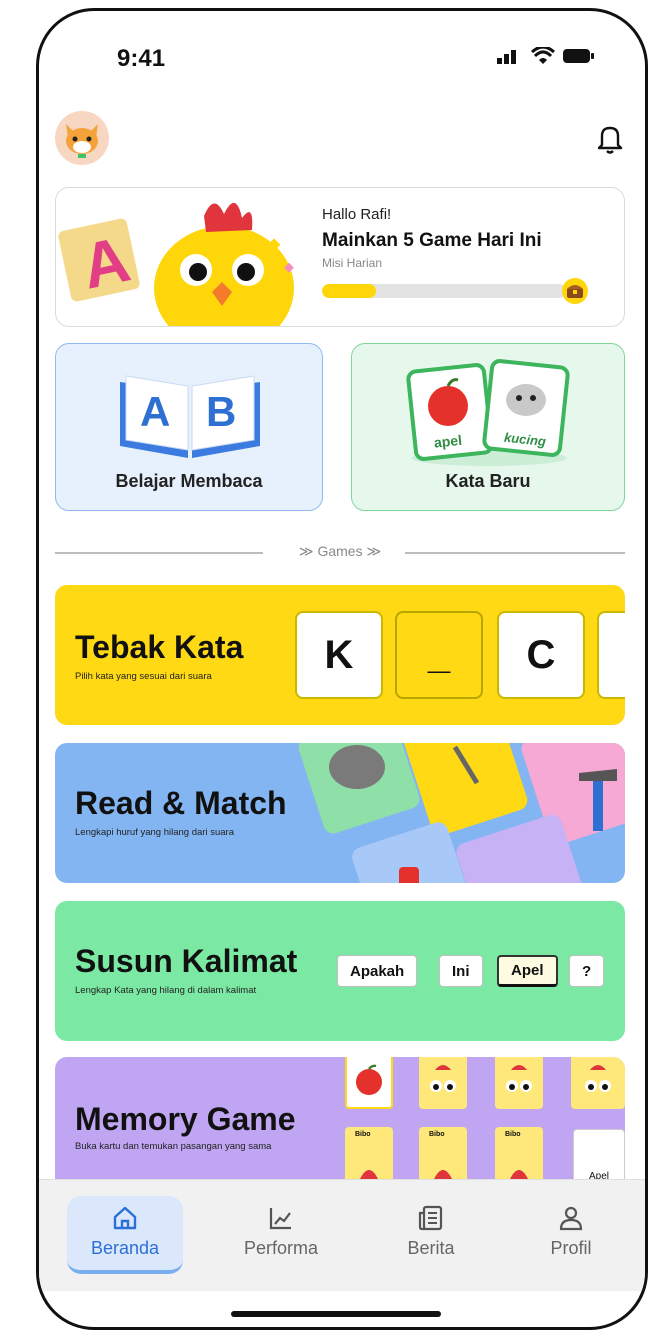  I want to click on book-letter-b: B, so click(221, 411).